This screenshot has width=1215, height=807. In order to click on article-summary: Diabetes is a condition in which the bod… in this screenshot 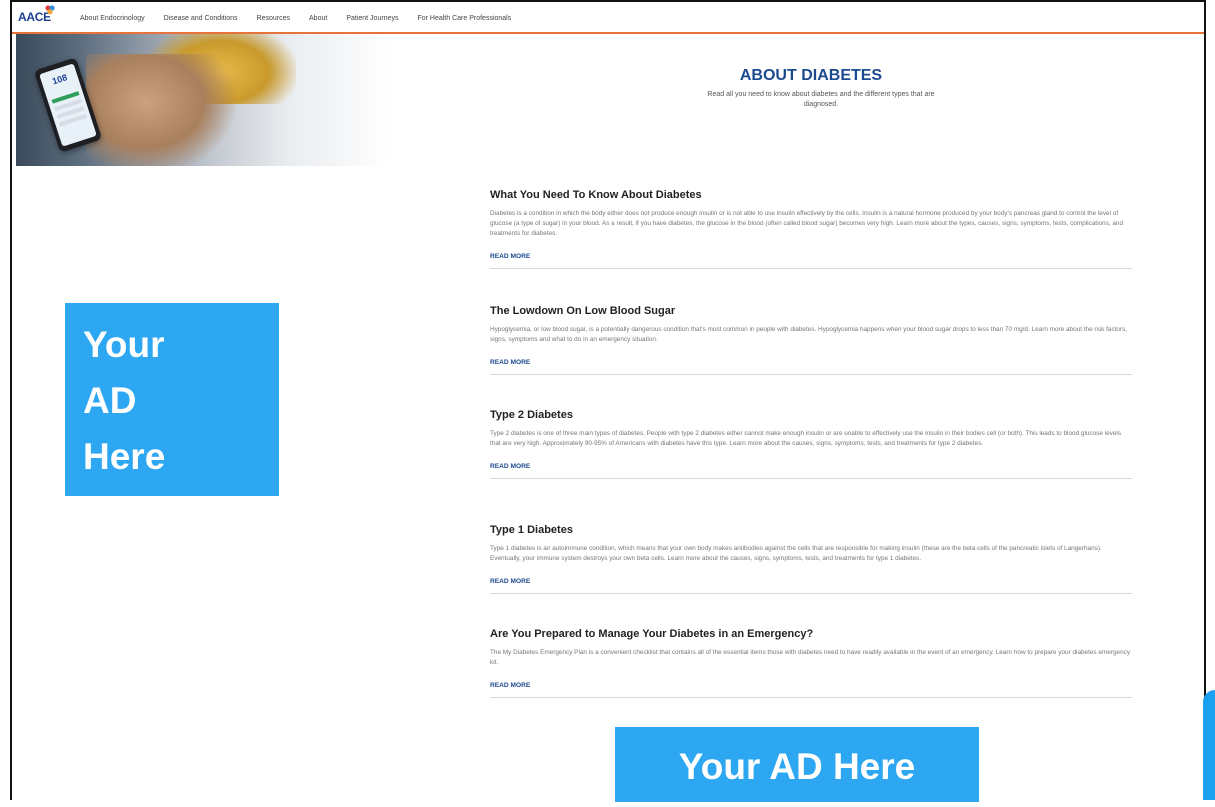, I will do `click(807, 223)`.